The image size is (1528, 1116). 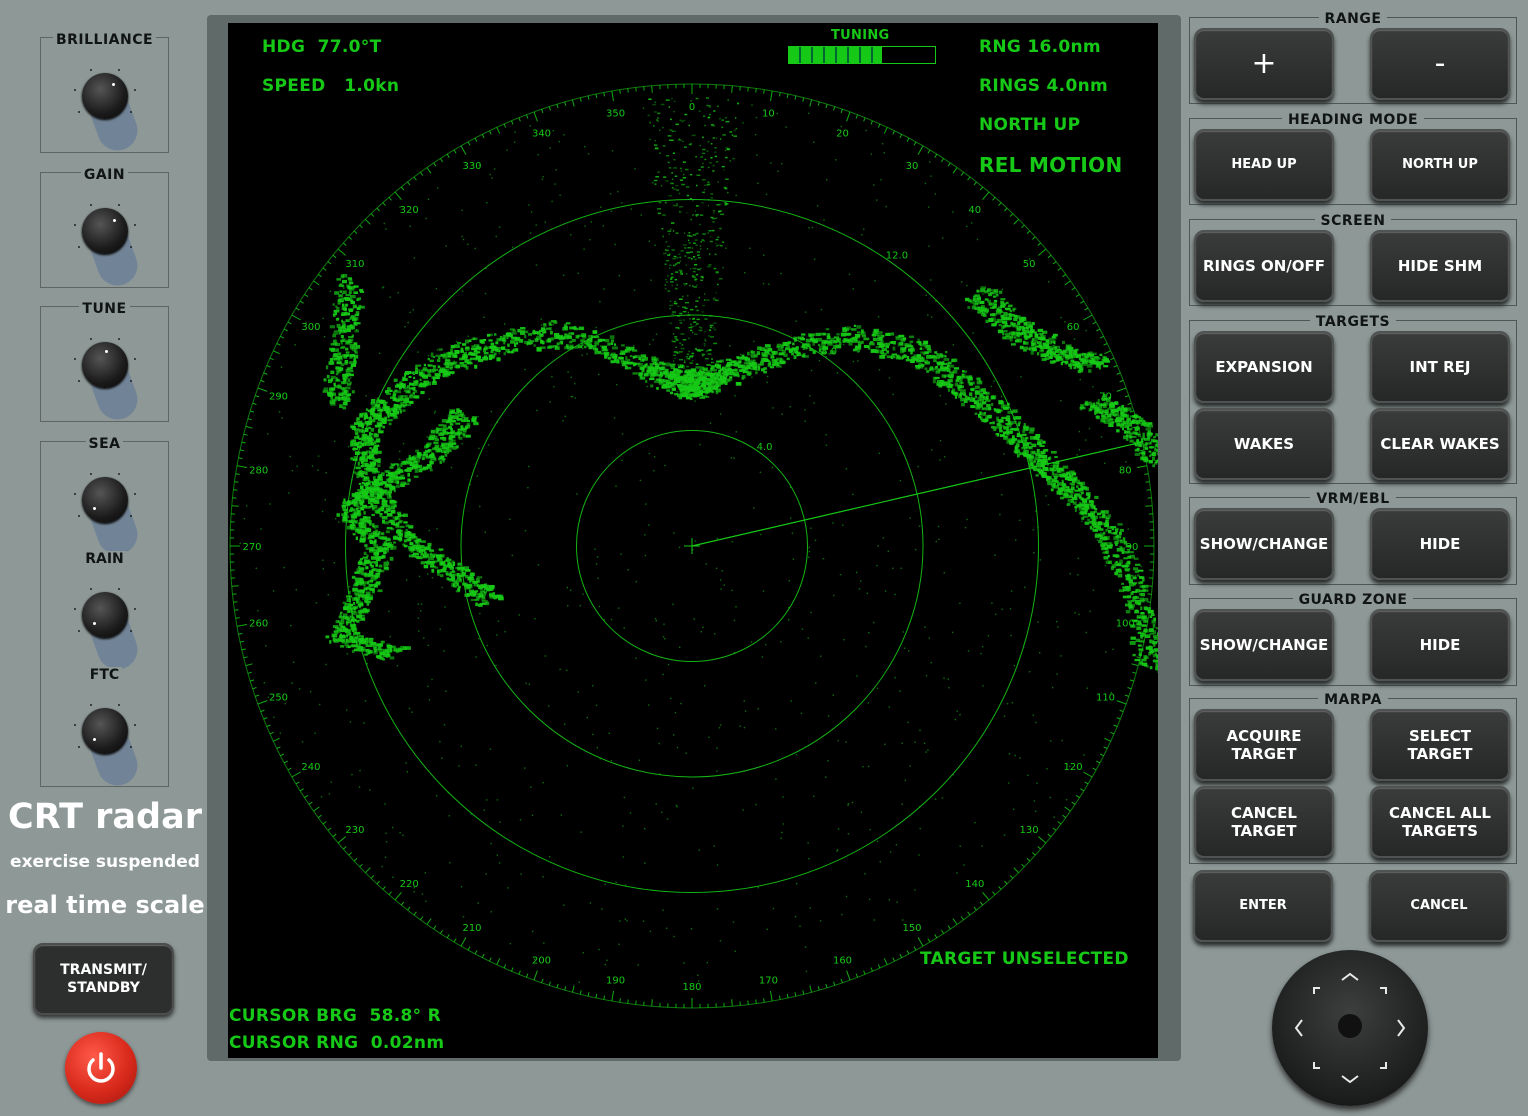 I want to click on bearing-label: 170, so click(x=768, y=980).